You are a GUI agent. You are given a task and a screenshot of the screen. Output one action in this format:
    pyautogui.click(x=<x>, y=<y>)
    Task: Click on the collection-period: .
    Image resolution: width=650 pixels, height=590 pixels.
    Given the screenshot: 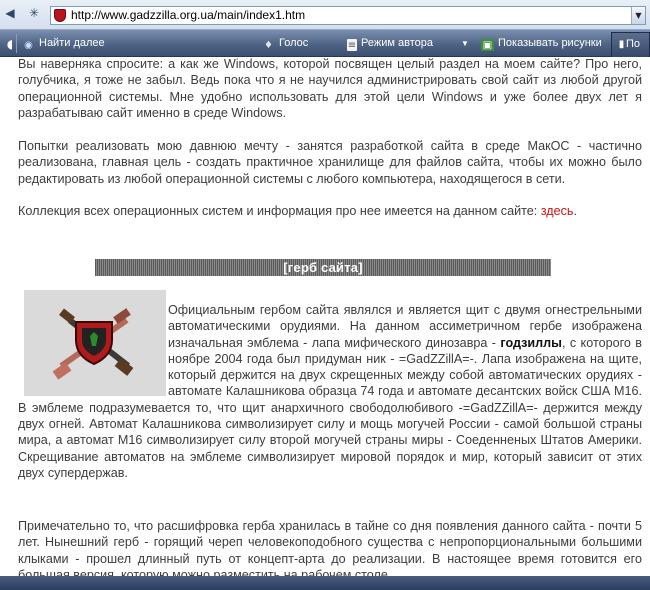 What is the action you would take?
    pyautogui.click(x=575, y=211)
    